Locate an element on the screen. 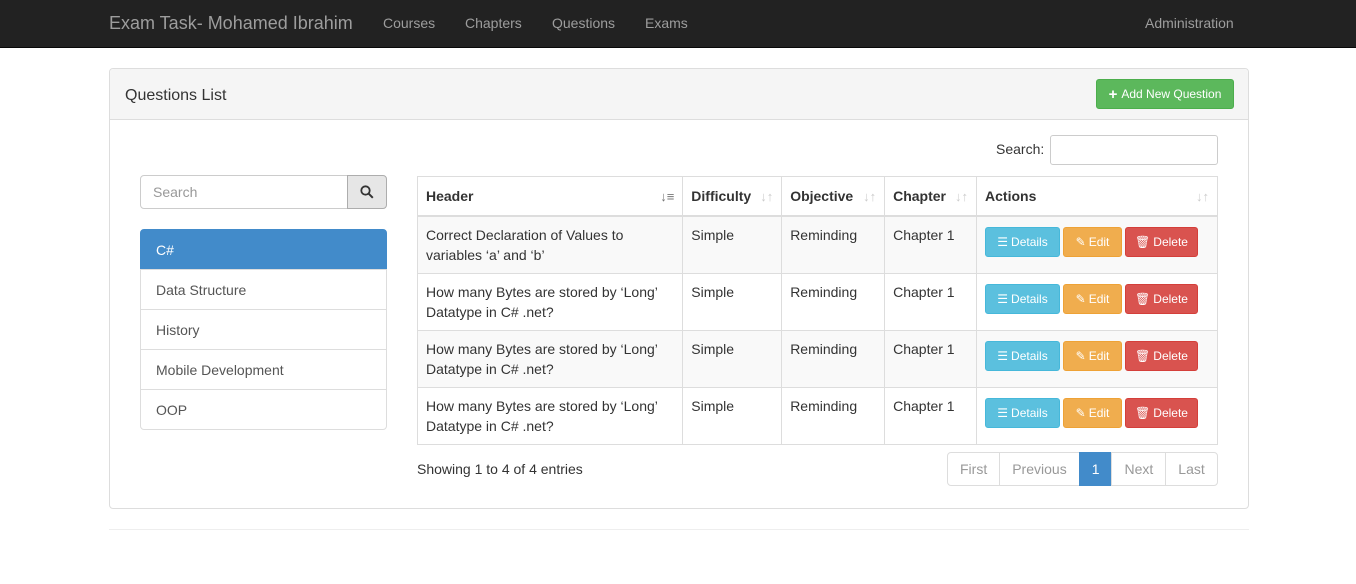 This screenshot has height=584, width=1356. panel-heading: Questions List + Add New Question is located at coordinates (679, 94).